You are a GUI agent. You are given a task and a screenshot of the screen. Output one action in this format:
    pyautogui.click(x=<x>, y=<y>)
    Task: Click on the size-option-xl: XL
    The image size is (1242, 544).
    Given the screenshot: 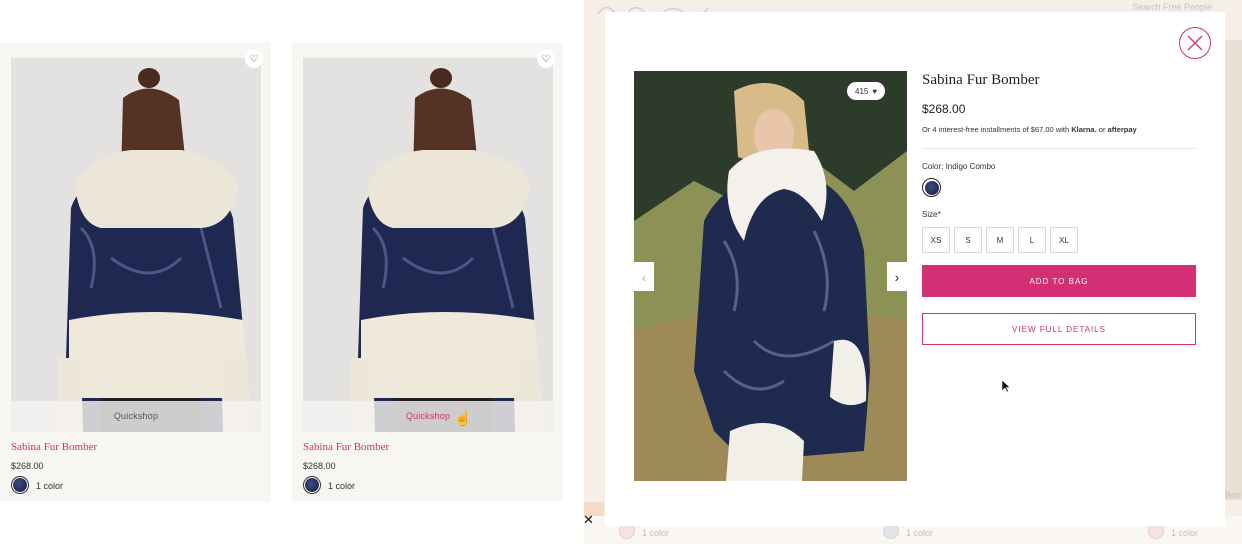 What is the action you would take?
    pyautogui.click(x=1064, y=240)
    